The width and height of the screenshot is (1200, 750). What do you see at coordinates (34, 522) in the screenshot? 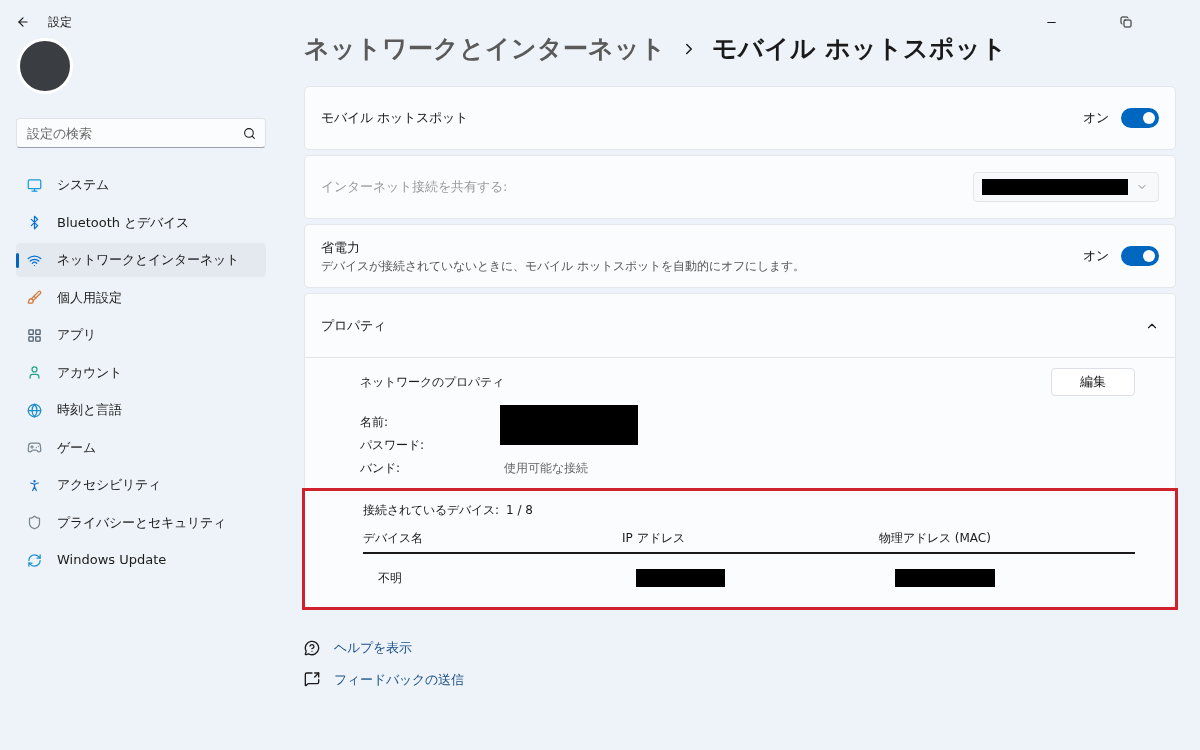
I see `shield-icon` at bounding box center [34, 522].